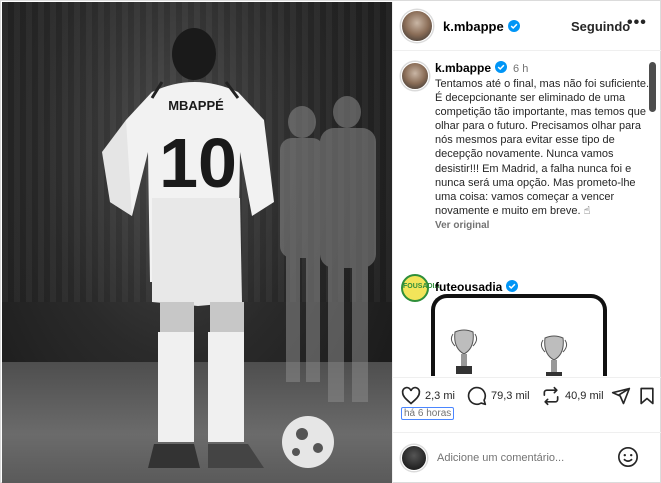 The height and width of the screenshot is (483, 661). What do you see at coordinates (584, 396) in the screenshot?
I see `repost-count: 40,9 mil` at bounding box center [584, 396].